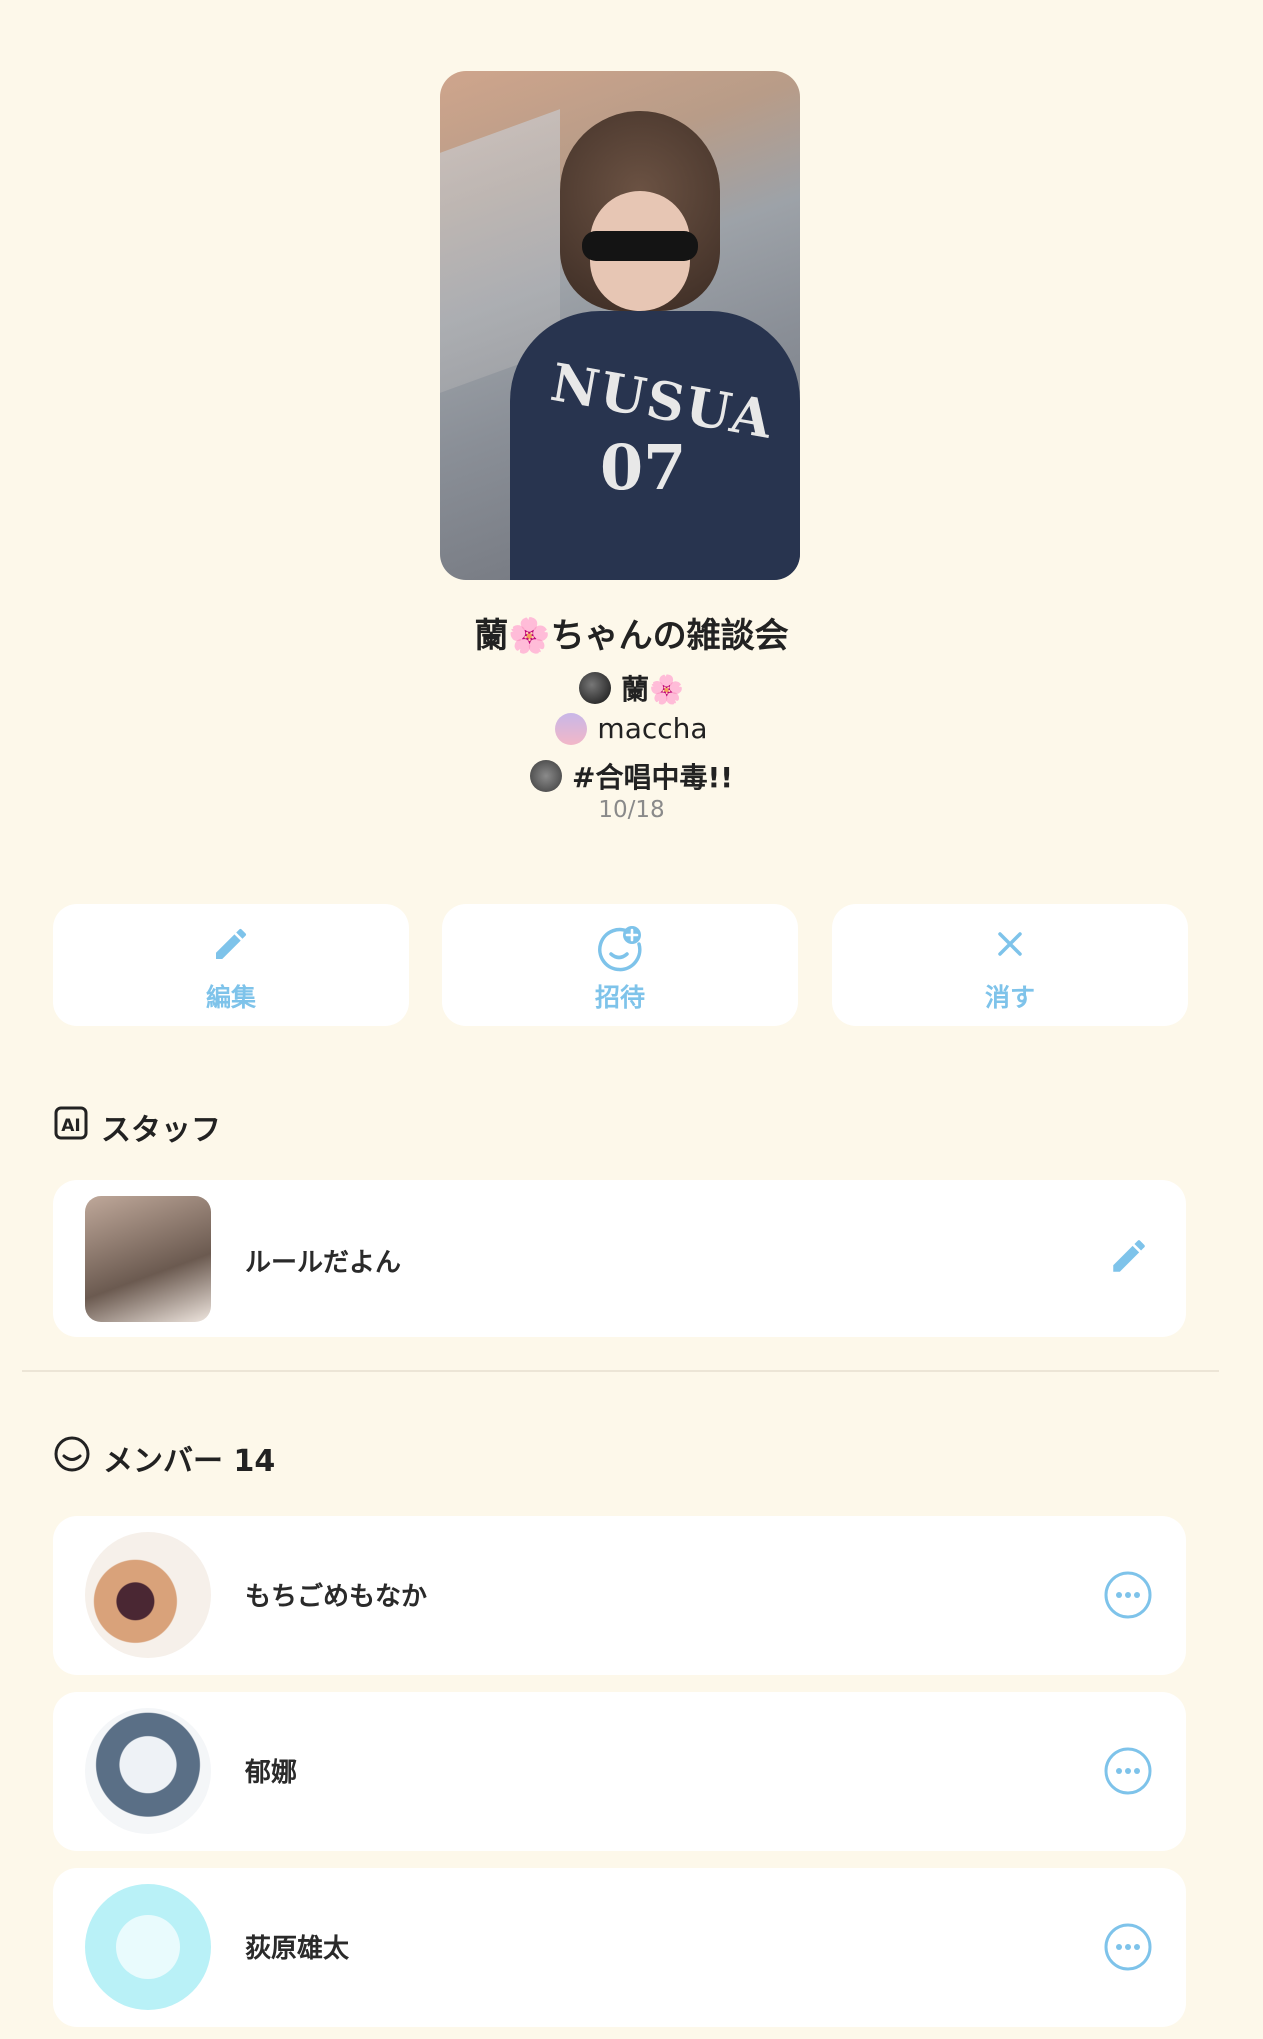 This screenshot has height=2039, width=1263. What do you see at coordinates (1010, 947) in the screenshot?
I see `close-icon` at bounding box center [1010, 947].